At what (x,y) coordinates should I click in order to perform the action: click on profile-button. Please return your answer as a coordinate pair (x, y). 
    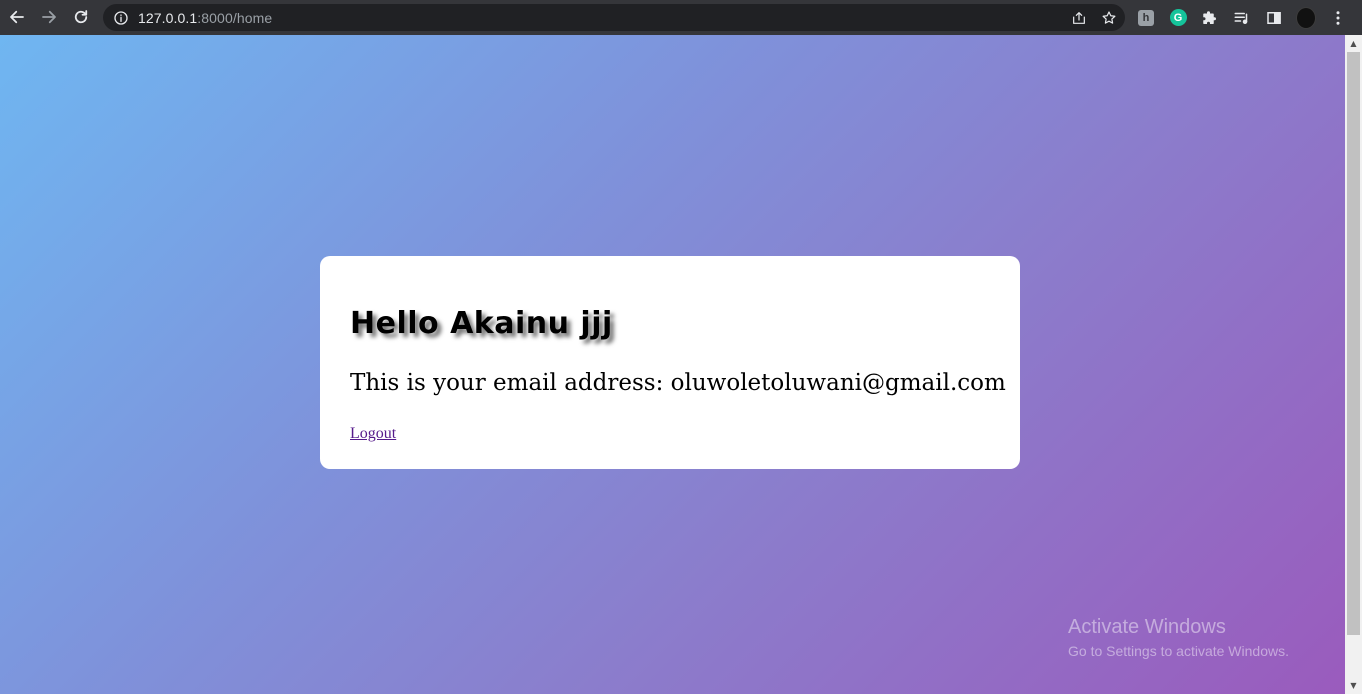
    Looking at the image, I should click on (1306, 17).